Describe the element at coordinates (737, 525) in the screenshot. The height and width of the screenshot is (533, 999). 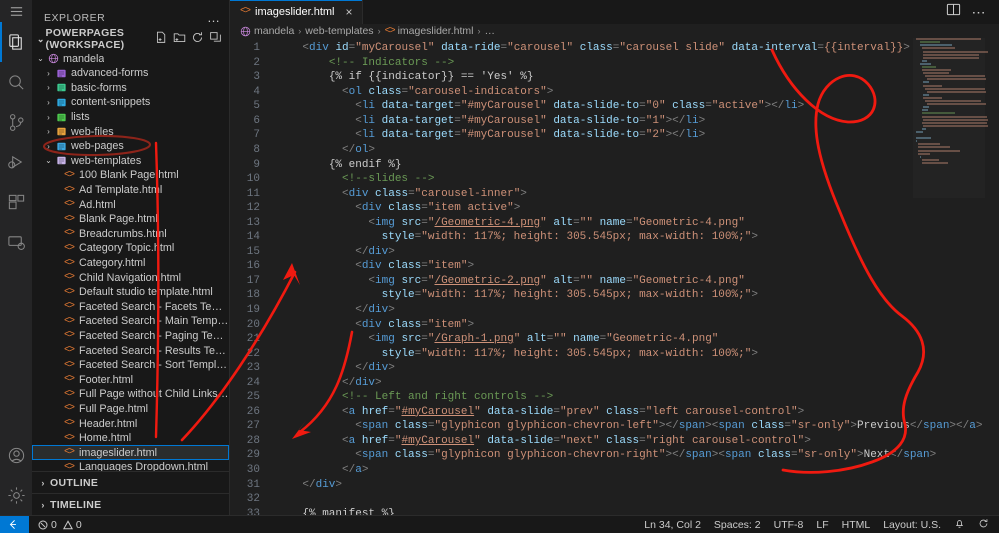
I see `status-indentation: Spaces: 2` at that location.